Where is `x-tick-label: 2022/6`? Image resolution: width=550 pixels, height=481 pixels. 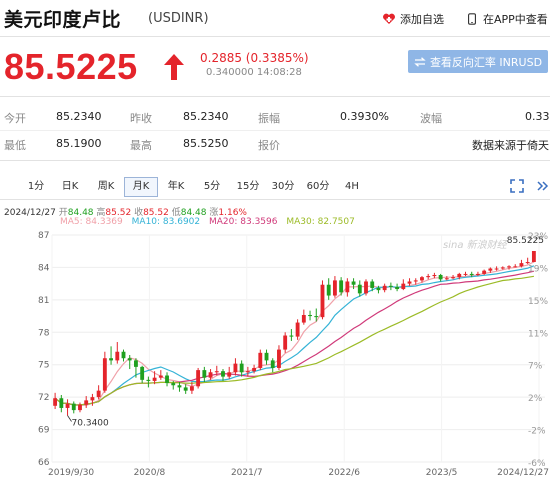 x-tick-label: 2022/6 is located at coordinates (344, 473).